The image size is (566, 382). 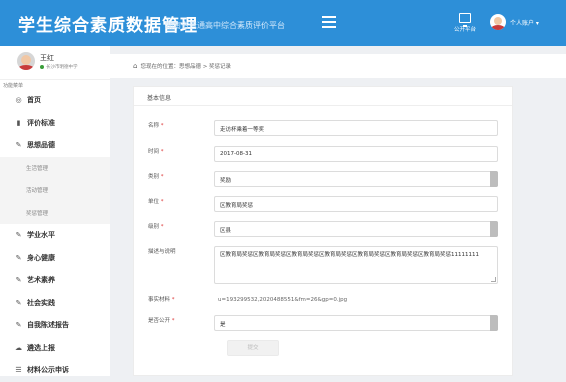 I want to click on account-menu: 个人账户 ▾, so click(x=514, y=22).